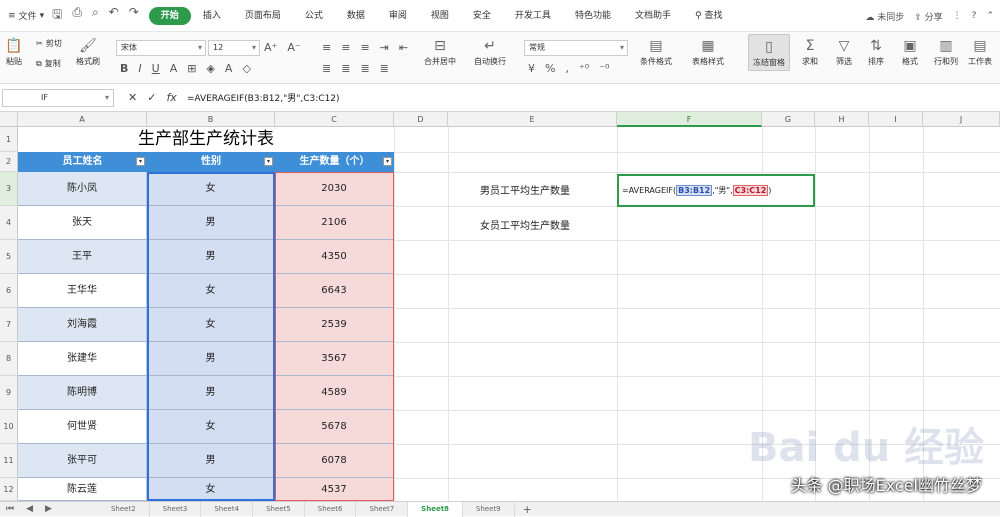  What do you see at coordinates (490, 51) in the screenshot?
I see `wrap-button: ↵ 自动换行` at bounding box center [490, 51].